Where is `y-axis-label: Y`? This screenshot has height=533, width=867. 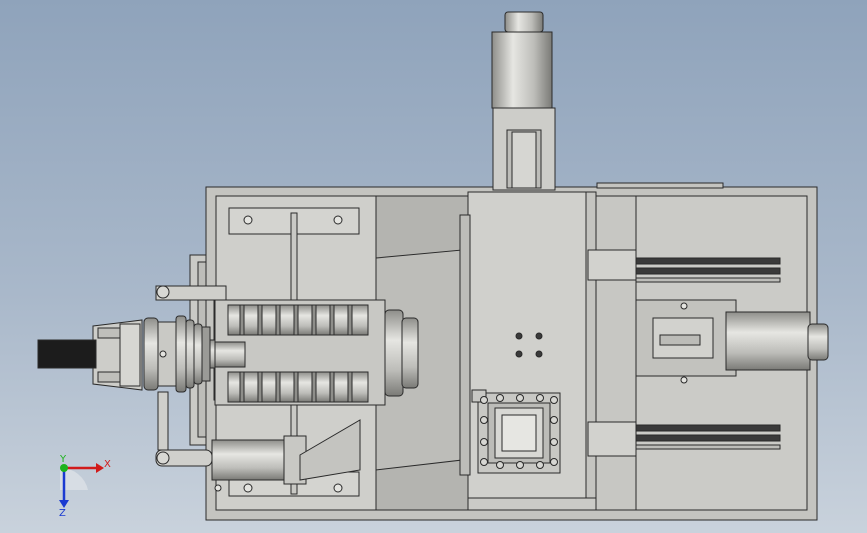 y-axis-label: Y is located at coordinates (63, 459).